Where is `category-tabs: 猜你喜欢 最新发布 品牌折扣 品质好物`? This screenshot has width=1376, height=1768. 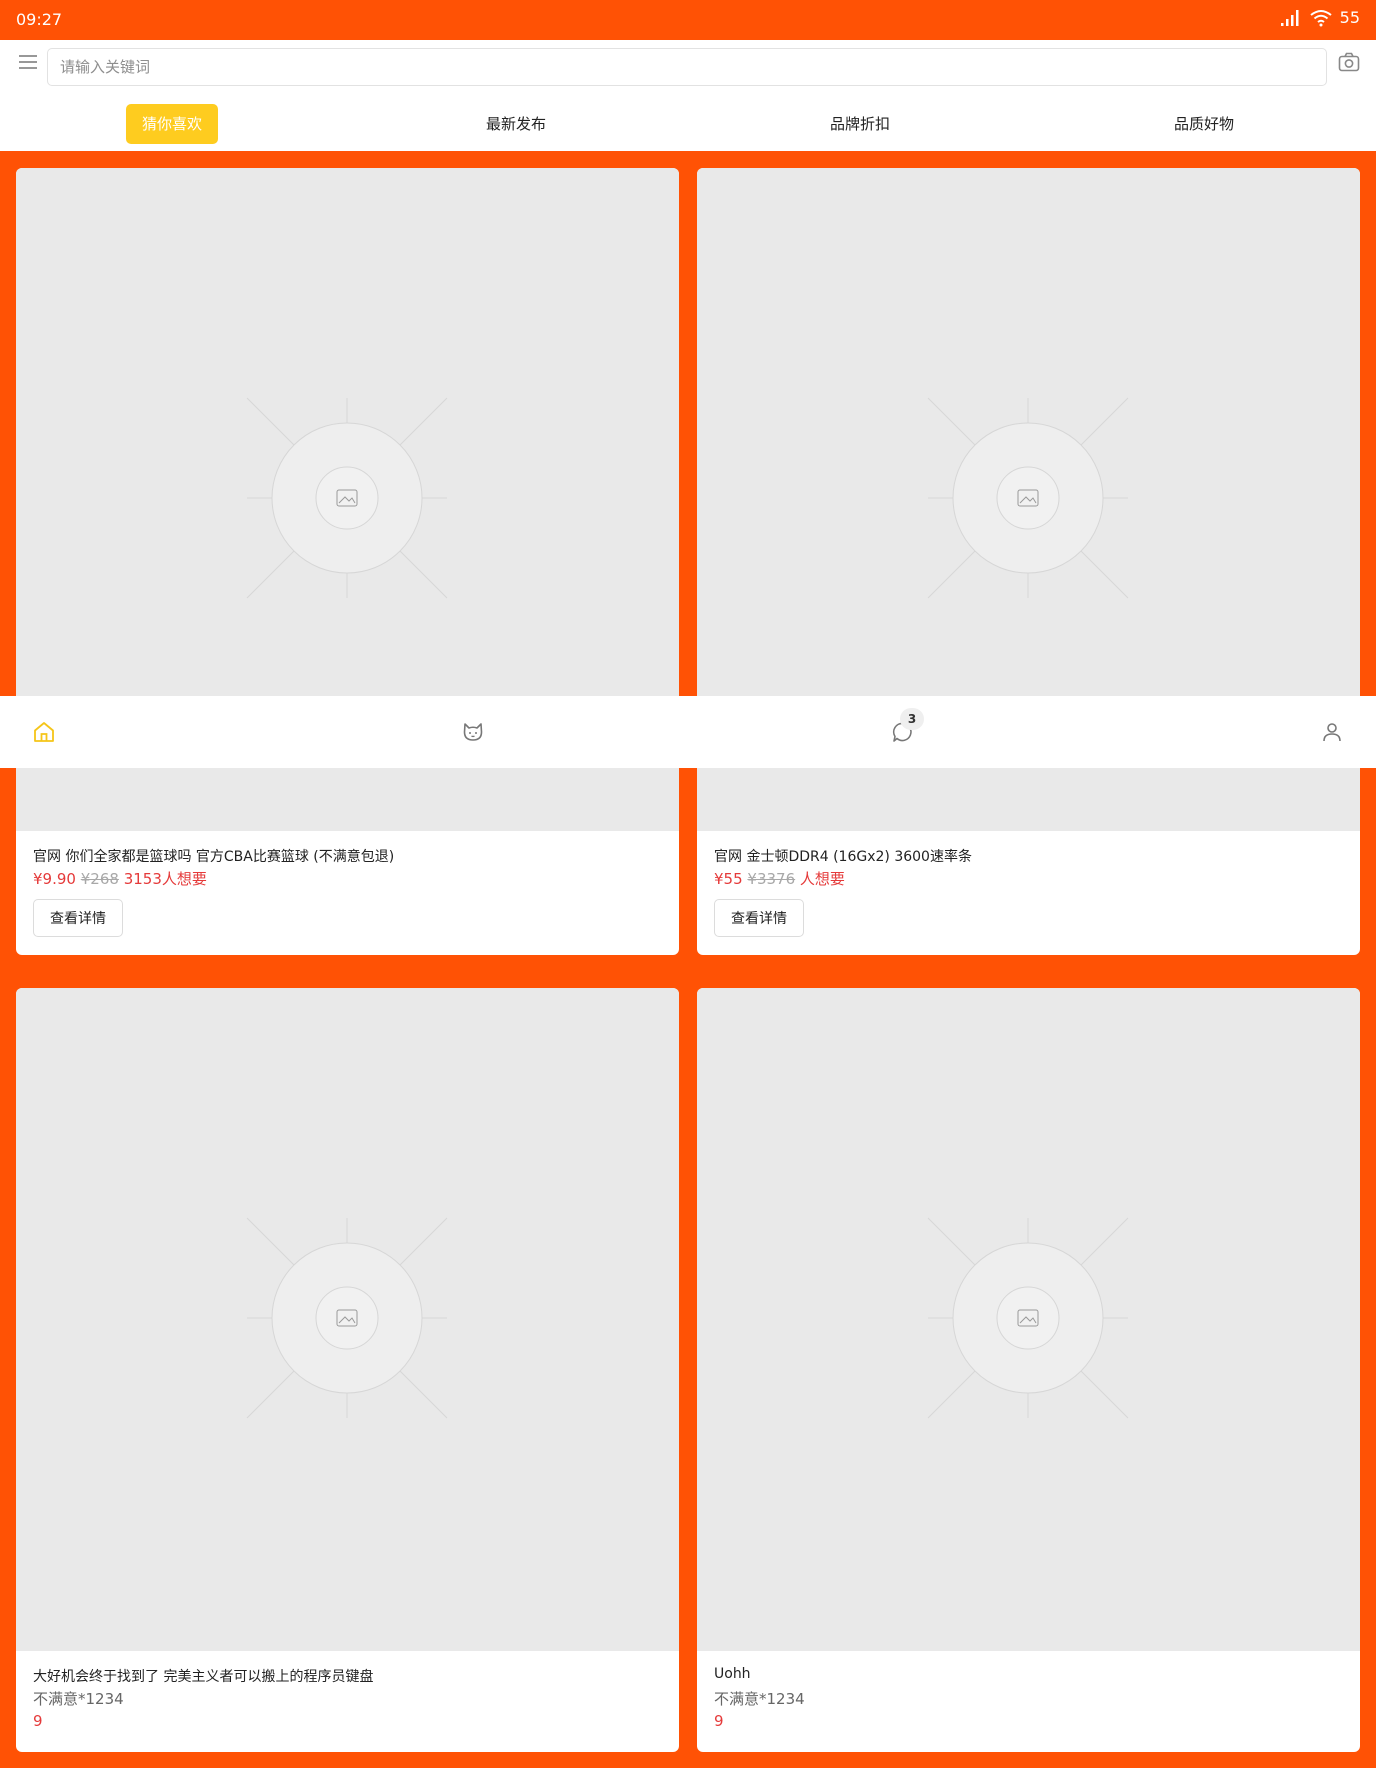
category-tabs: 猜你喜欢 最新发布 品牌折扣 品质好物 is located at coordinates (688, 126).